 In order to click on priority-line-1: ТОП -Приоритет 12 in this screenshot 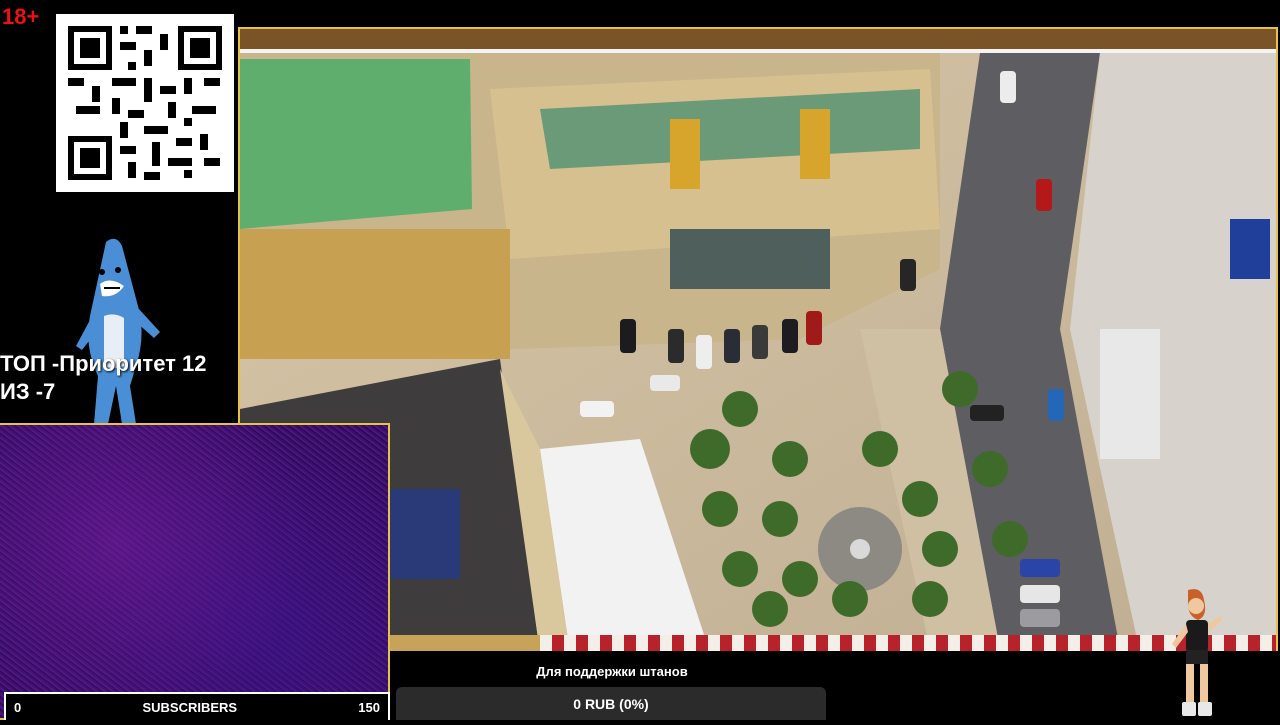, I will do `click(103, 363)`.